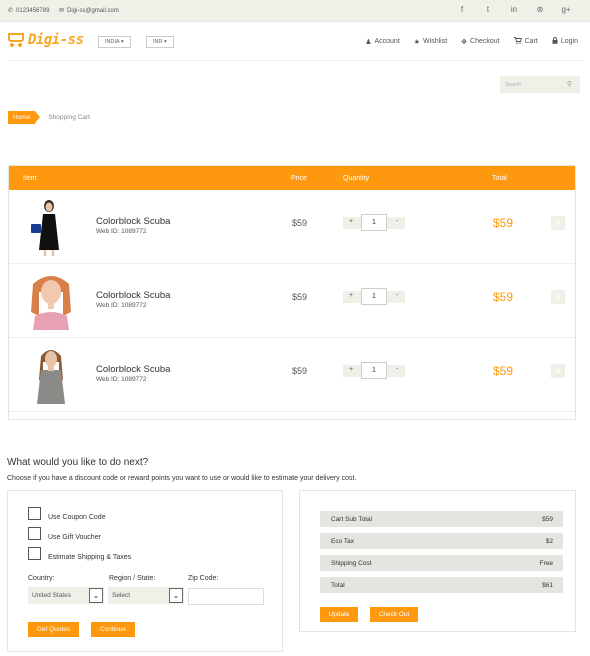  I want to click on logo: Digi-ss, so click(46, 40).